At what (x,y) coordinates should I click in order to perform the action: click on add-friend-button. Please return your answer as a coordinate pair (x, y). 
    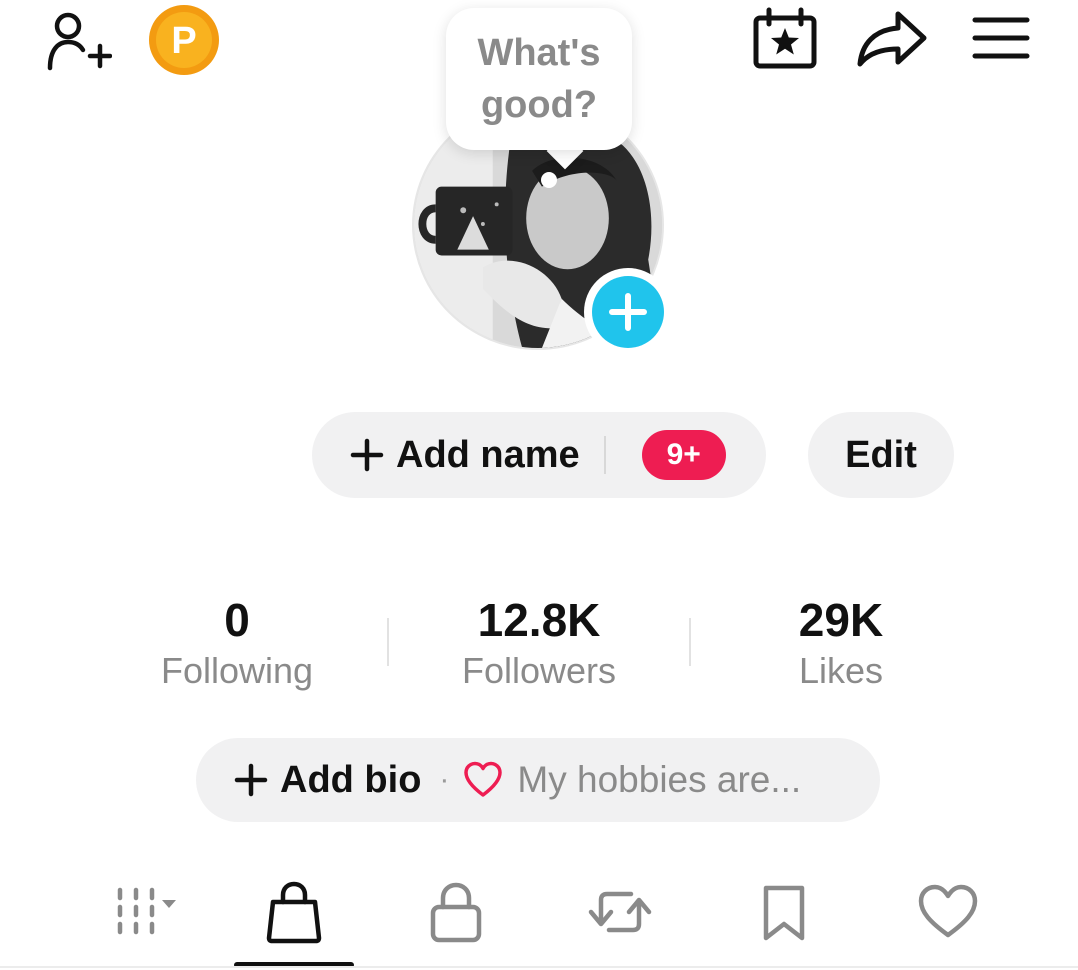
    Looking at the image, I should click on (77, 40).